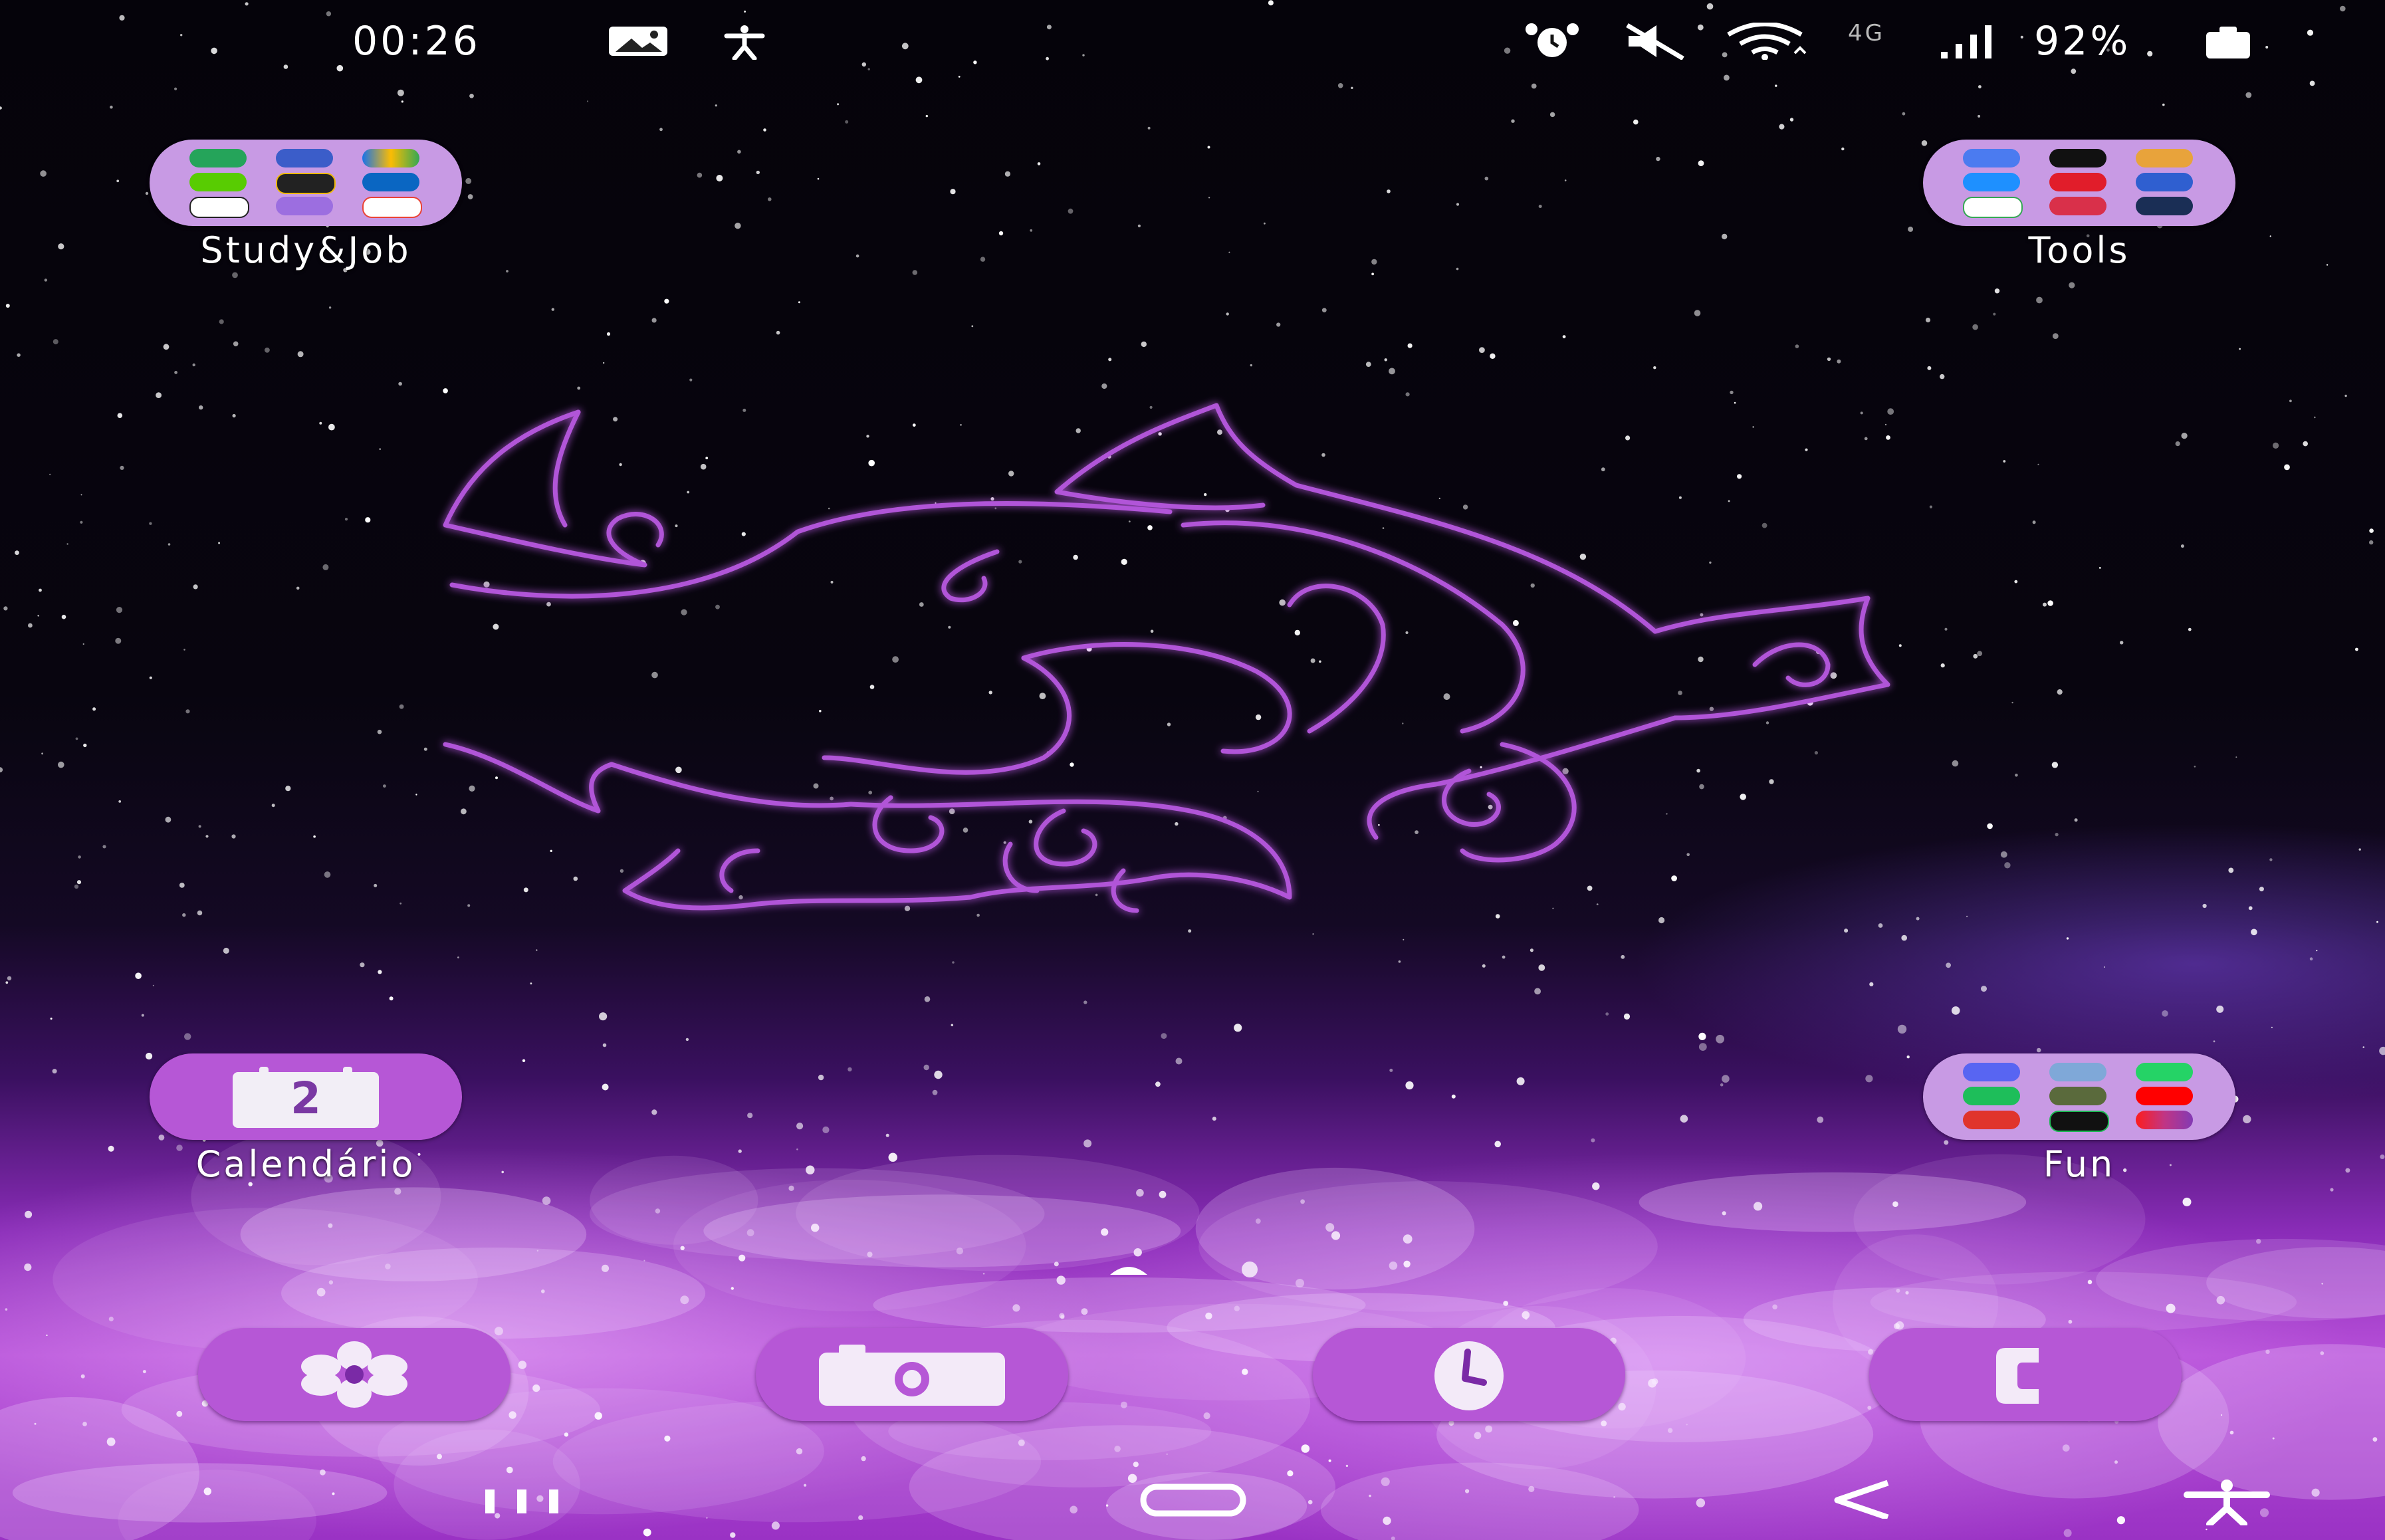 The width and height of the screenshot is (2385, 1540). I want to click on accessibility-button, so click(2226, 1502).